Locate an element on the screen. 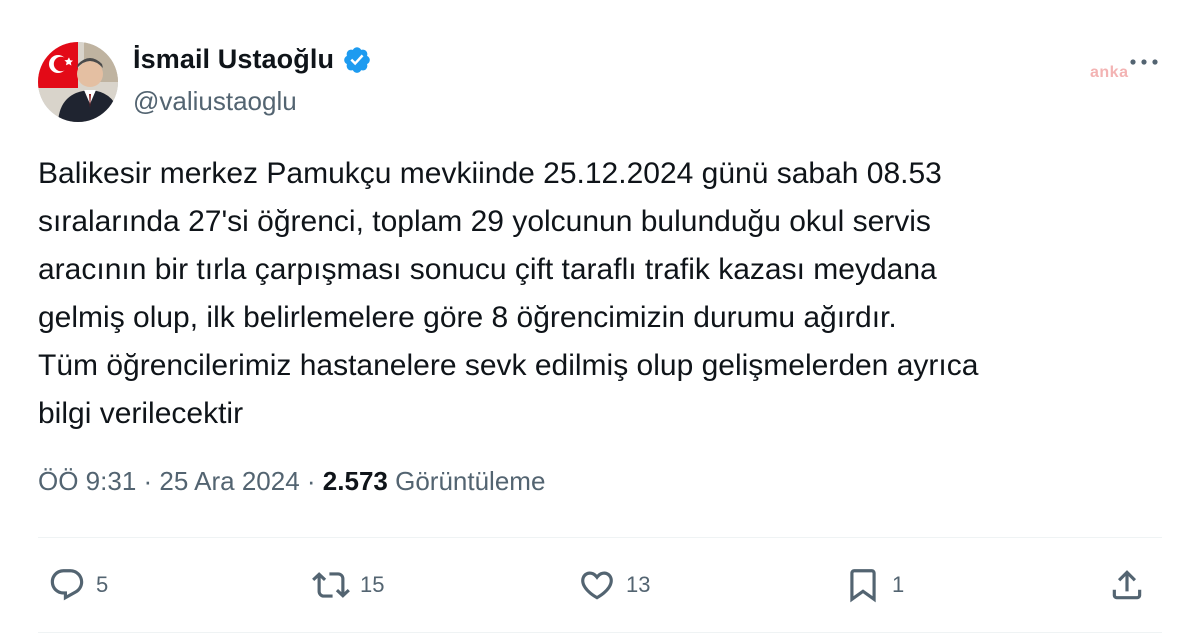  author-name: İsmail Ustaoğlu is located at coordinates (233, 59).